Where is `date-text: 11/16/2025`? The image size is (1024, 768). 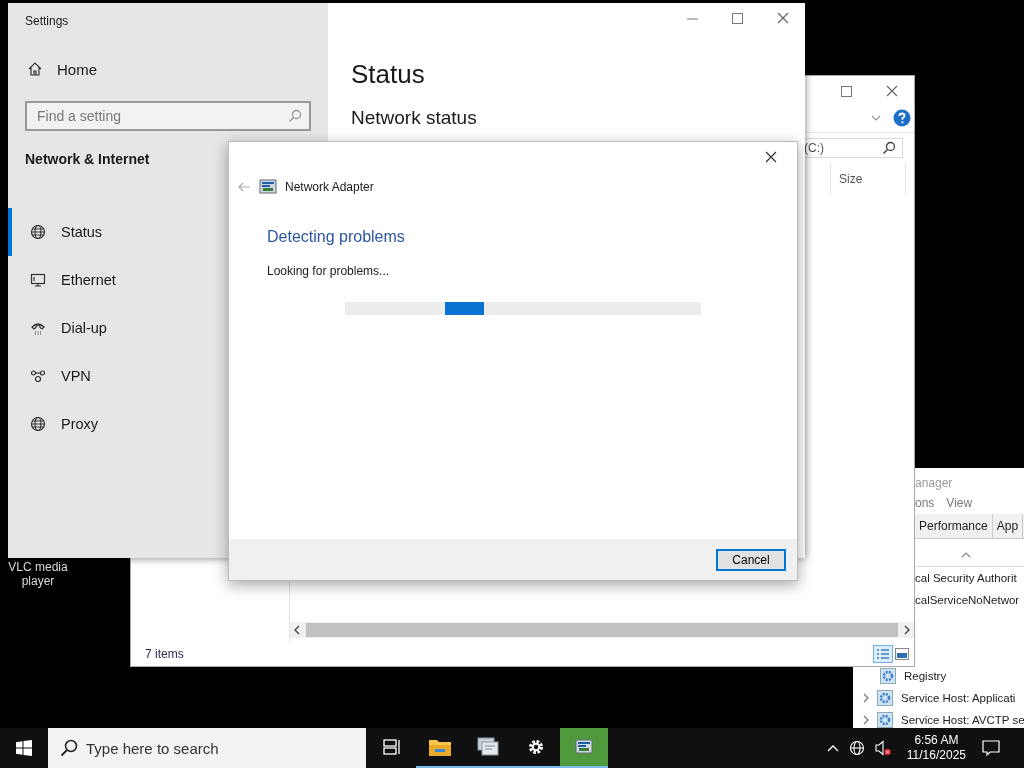
date-text: 11/16/2025 is located at coordinates (936, 755).